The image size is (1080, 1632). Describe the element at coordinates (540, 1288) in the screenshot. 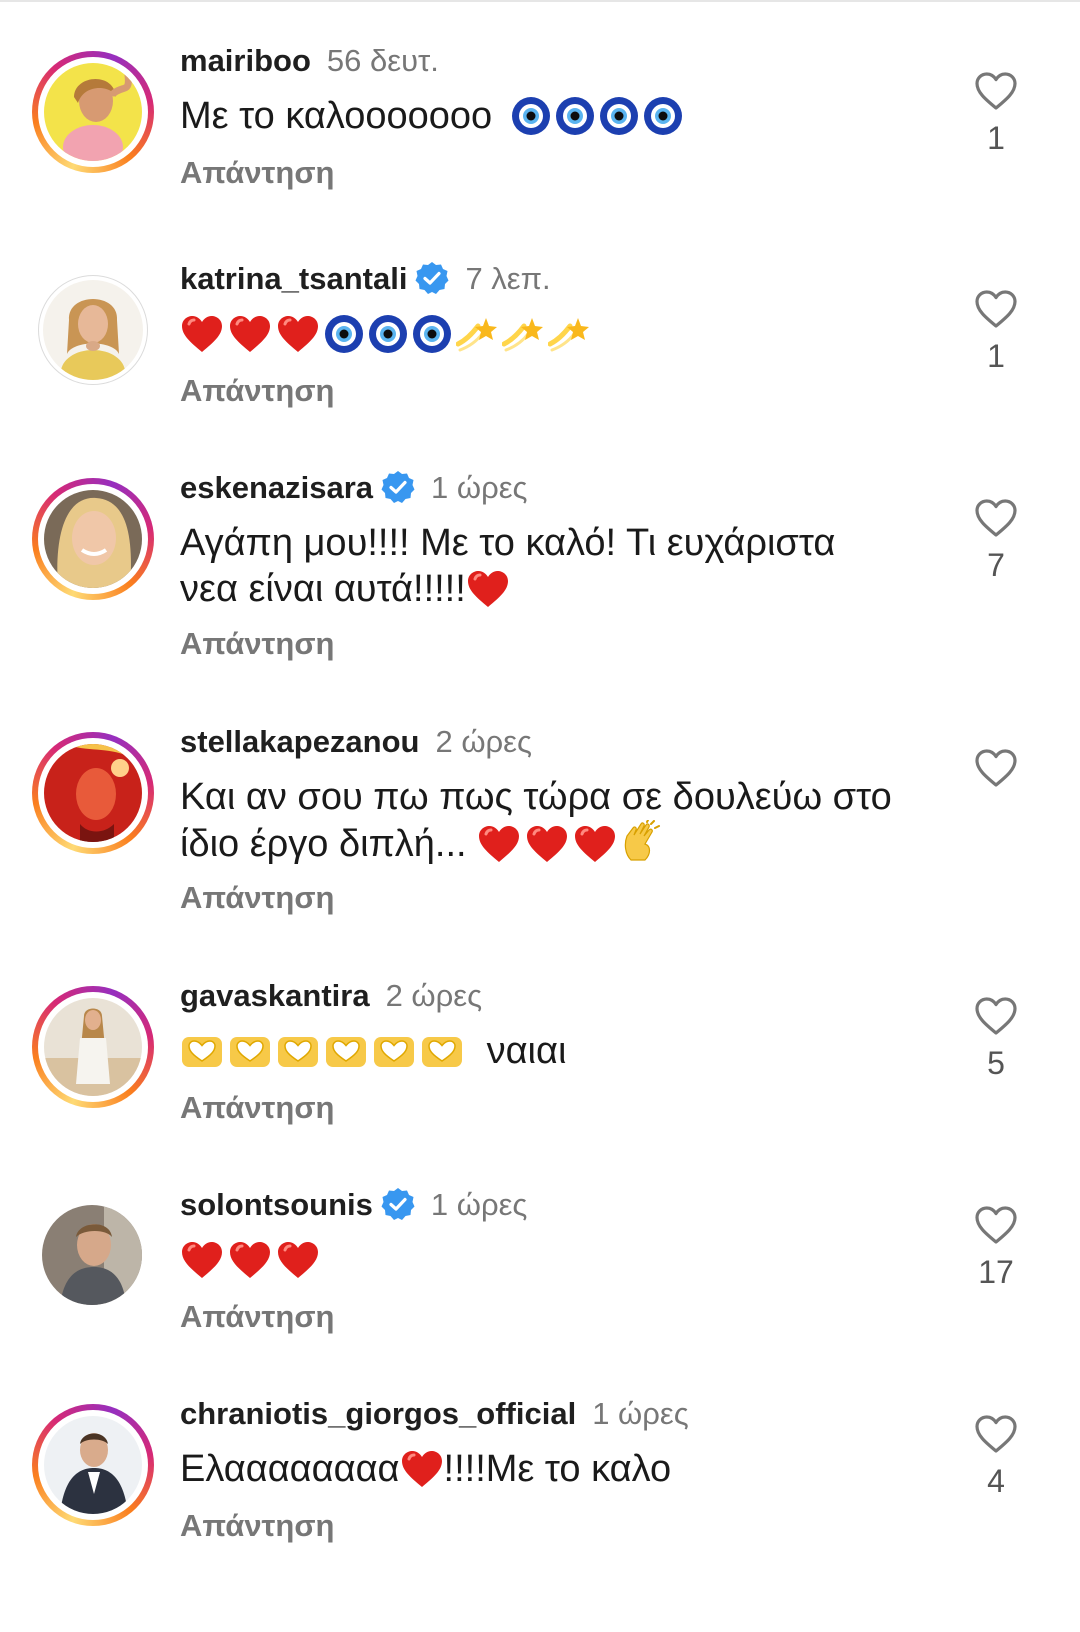

I see `comment-item: solontsounis 1 ώρες Απάντηση 17` at that location.